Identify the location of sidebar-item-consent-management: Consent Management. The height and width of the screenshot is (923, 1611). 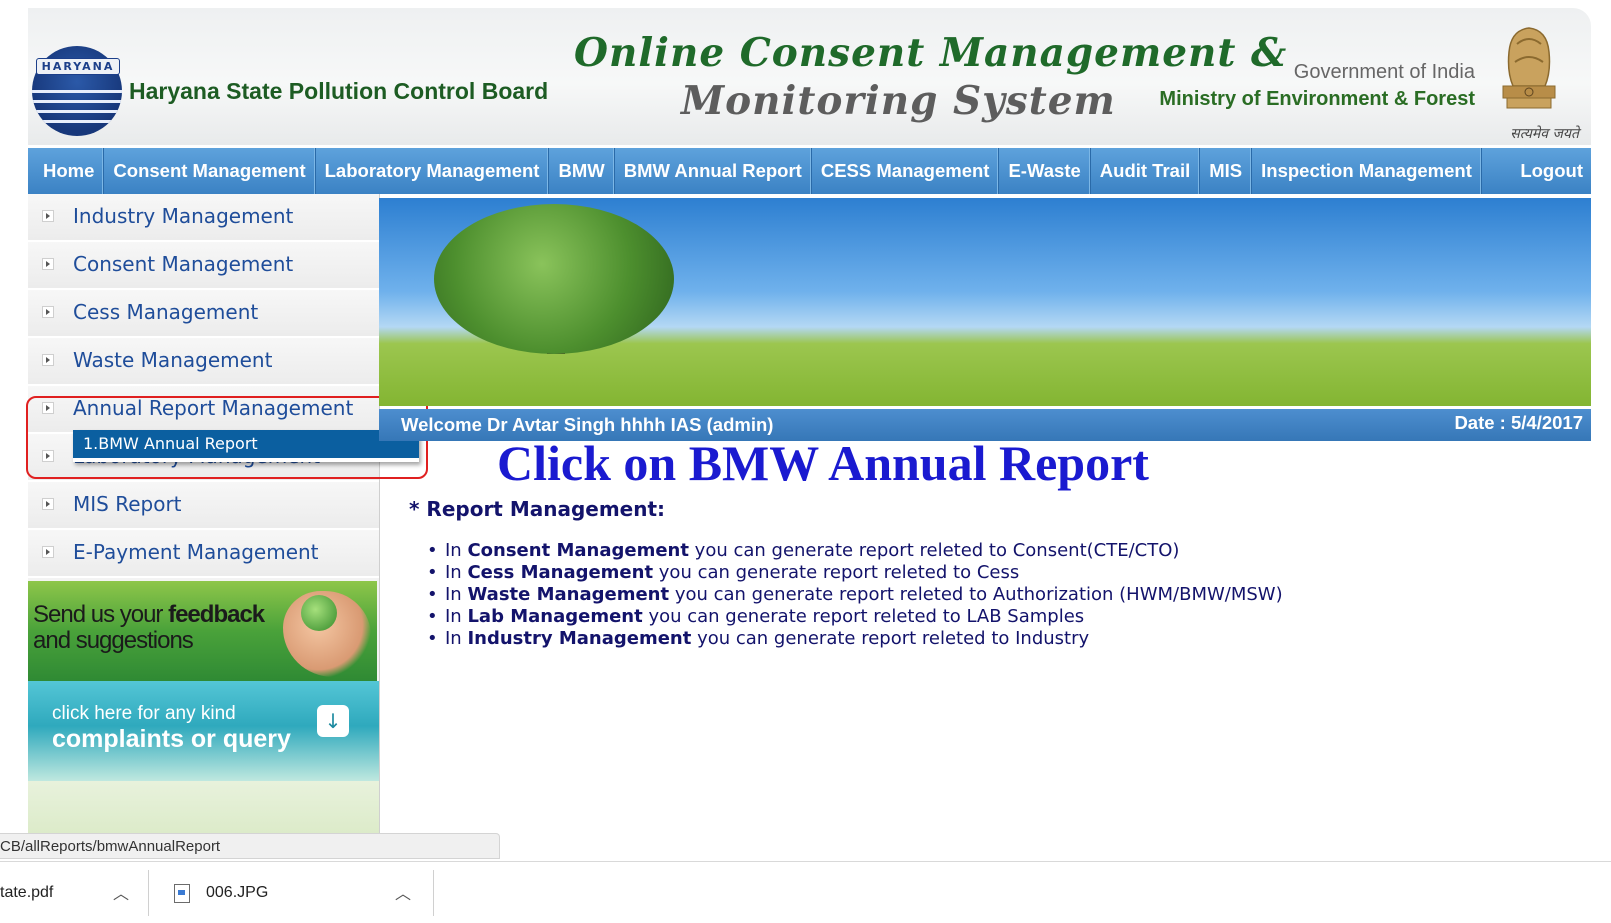
(203, 266).